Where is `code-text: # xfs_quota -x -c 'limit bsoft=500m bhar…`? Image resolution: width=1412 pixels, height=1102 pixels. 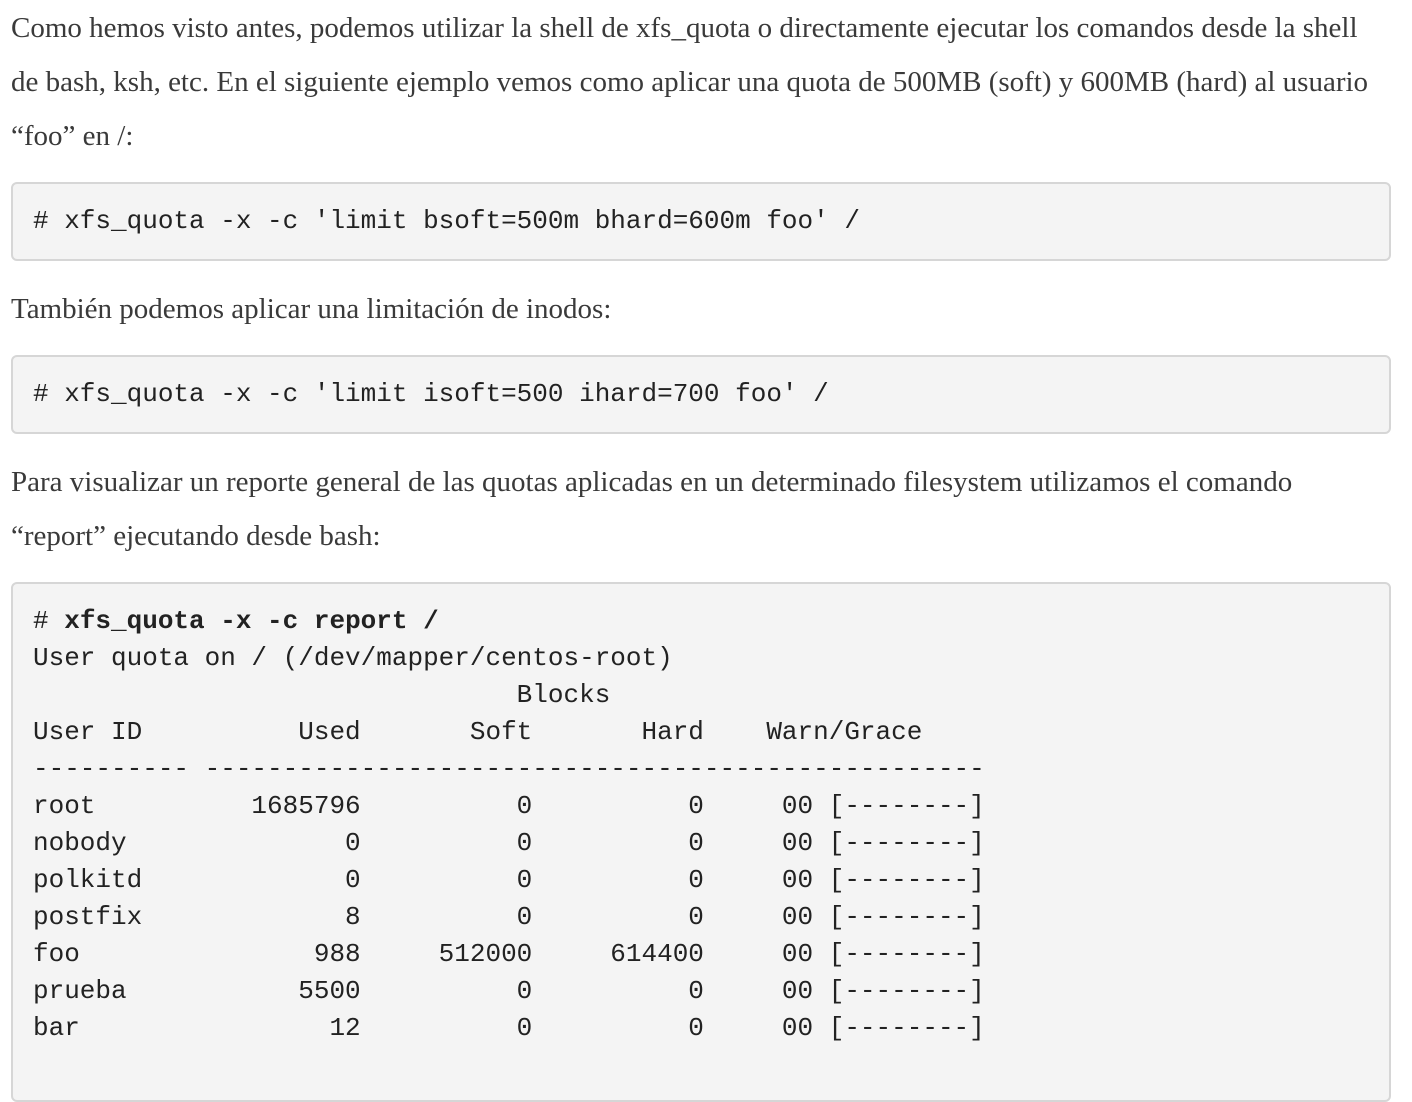 code-text: # xfs_quota -x -c 'limit bsoft=500m bhar… is located at coordinates (446, 221).